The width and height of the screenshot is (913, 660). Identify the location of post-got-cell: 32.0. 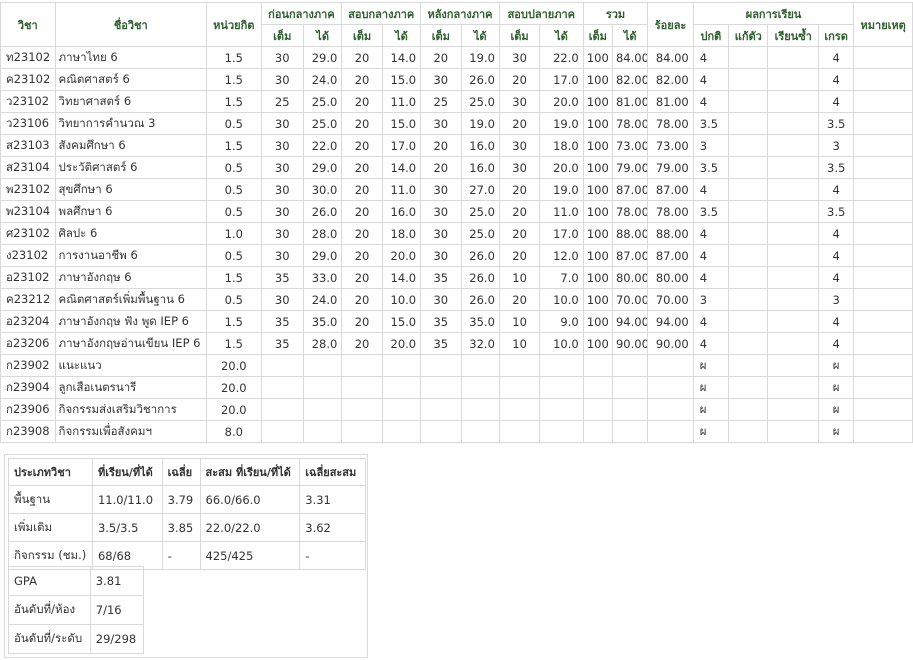
(480, 343).